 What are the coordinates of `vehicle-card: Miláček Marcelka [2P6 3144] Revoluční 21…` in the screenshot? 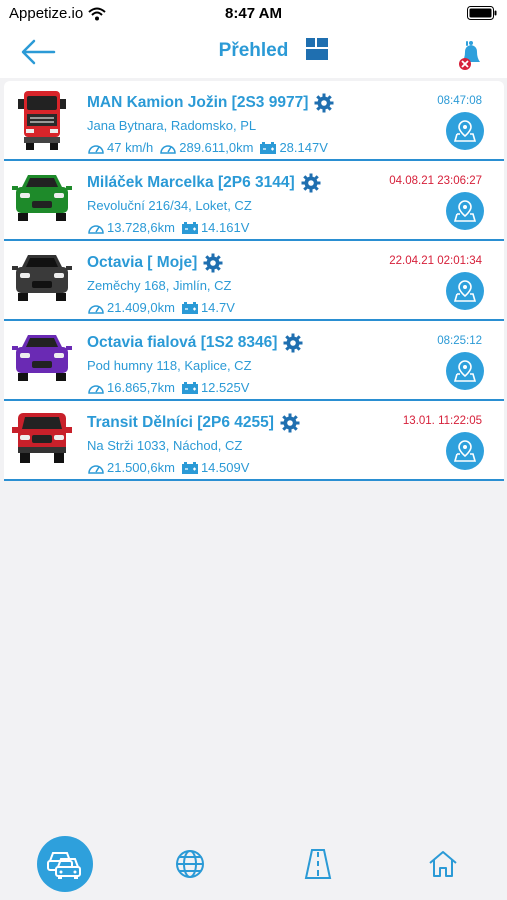 It's located at (254, 201).